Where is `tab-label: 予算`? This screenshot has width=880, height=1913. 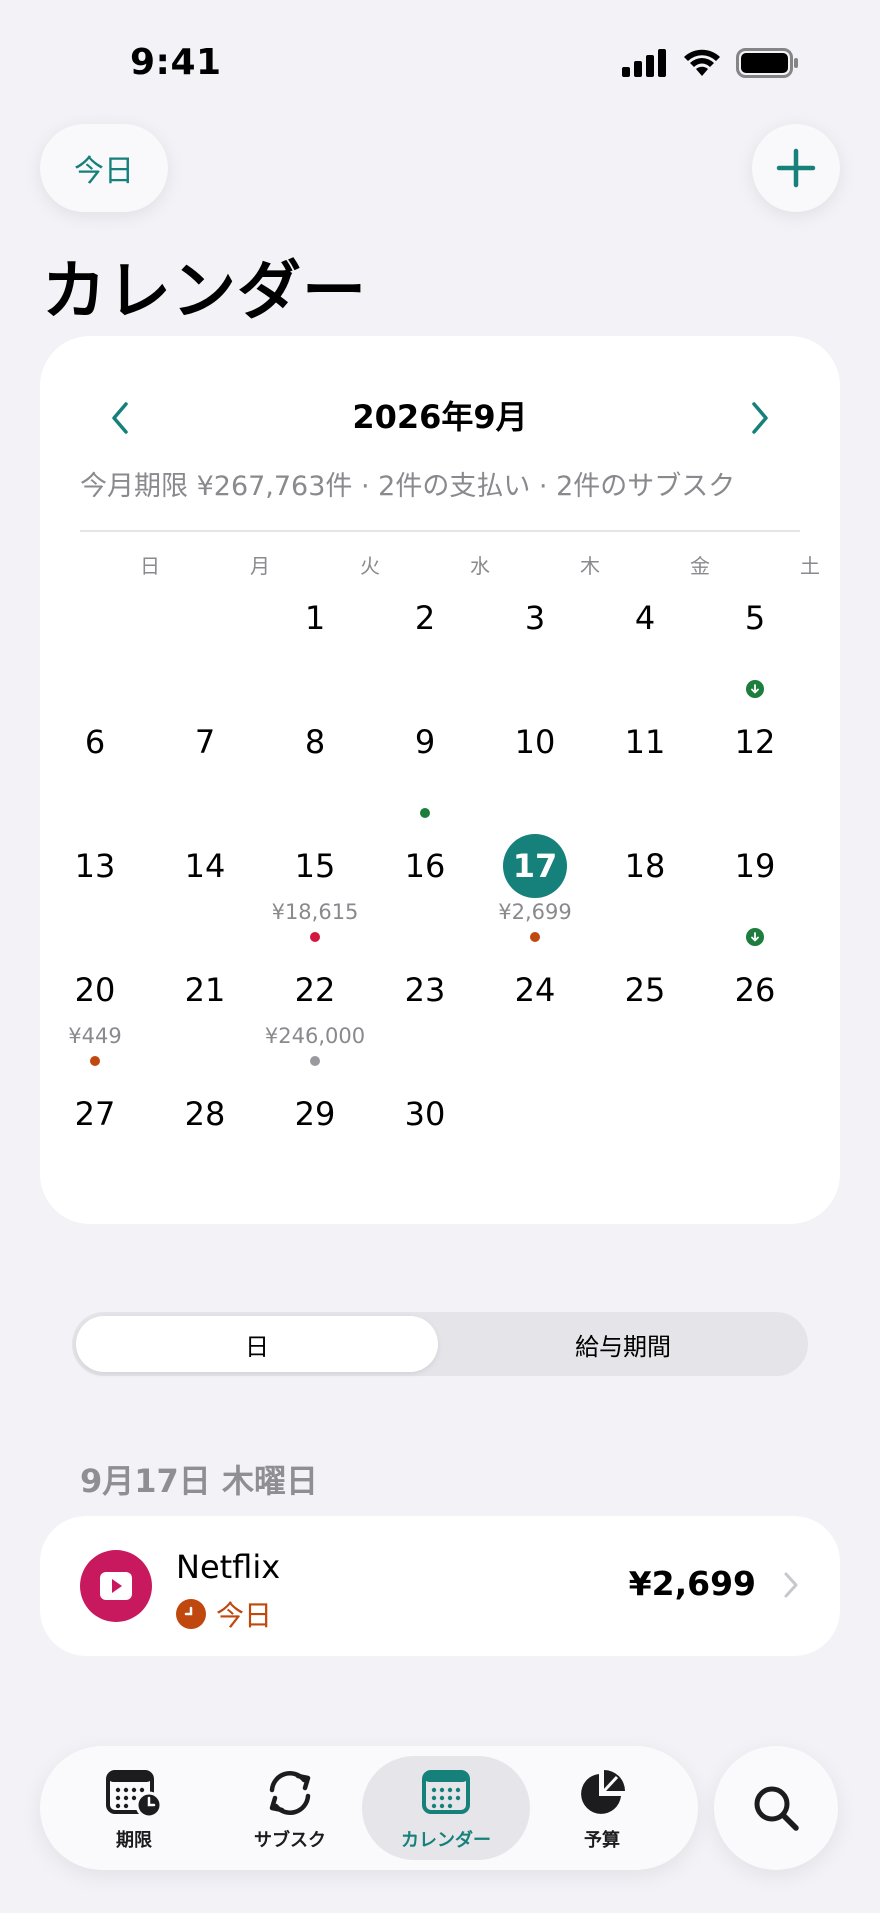
tab-label: 予算 is located at coordinates (602, 1840).